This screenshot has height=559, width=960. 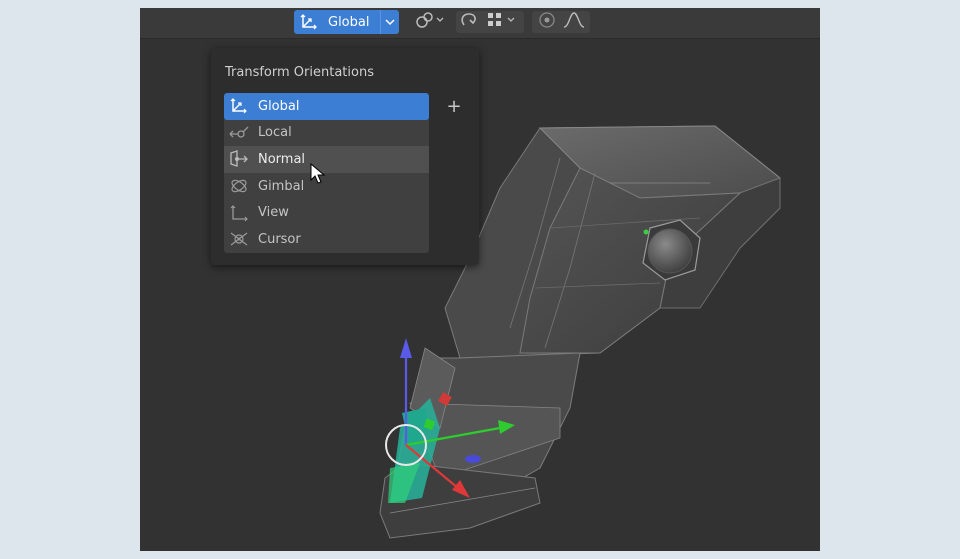 I want to click on orientation-list: Global Local Normal Gimbal View Cursor, so click(x=326, y=173).